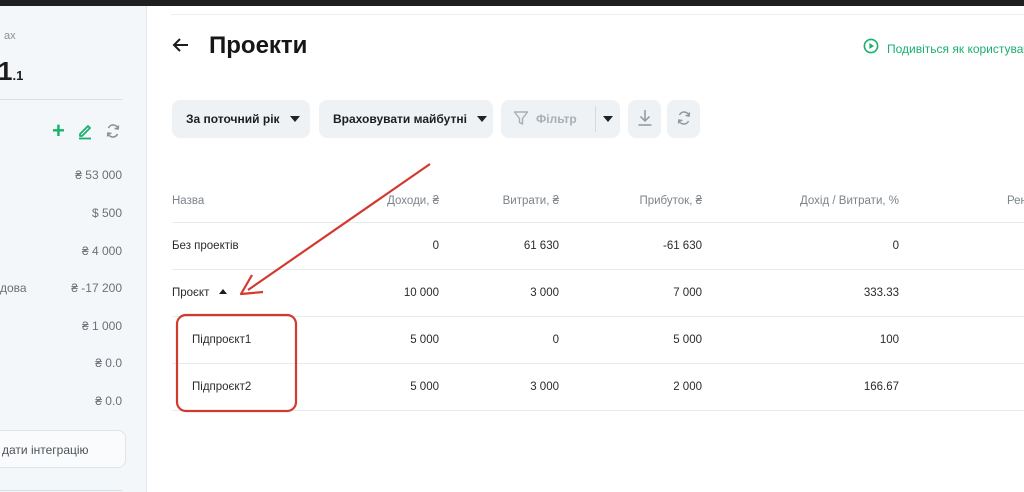 The height and width of the screenshot is (492, 1024). Describe the element at coordinates (881, 293) in the screenshot. I see `row-ratio: 333.33` at that location.